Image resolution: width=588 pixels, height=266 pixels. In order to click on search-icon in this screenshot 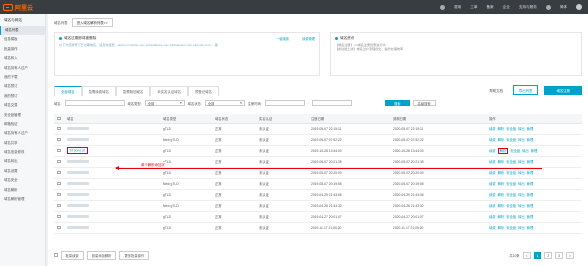, I will do `click(443, 7)`.